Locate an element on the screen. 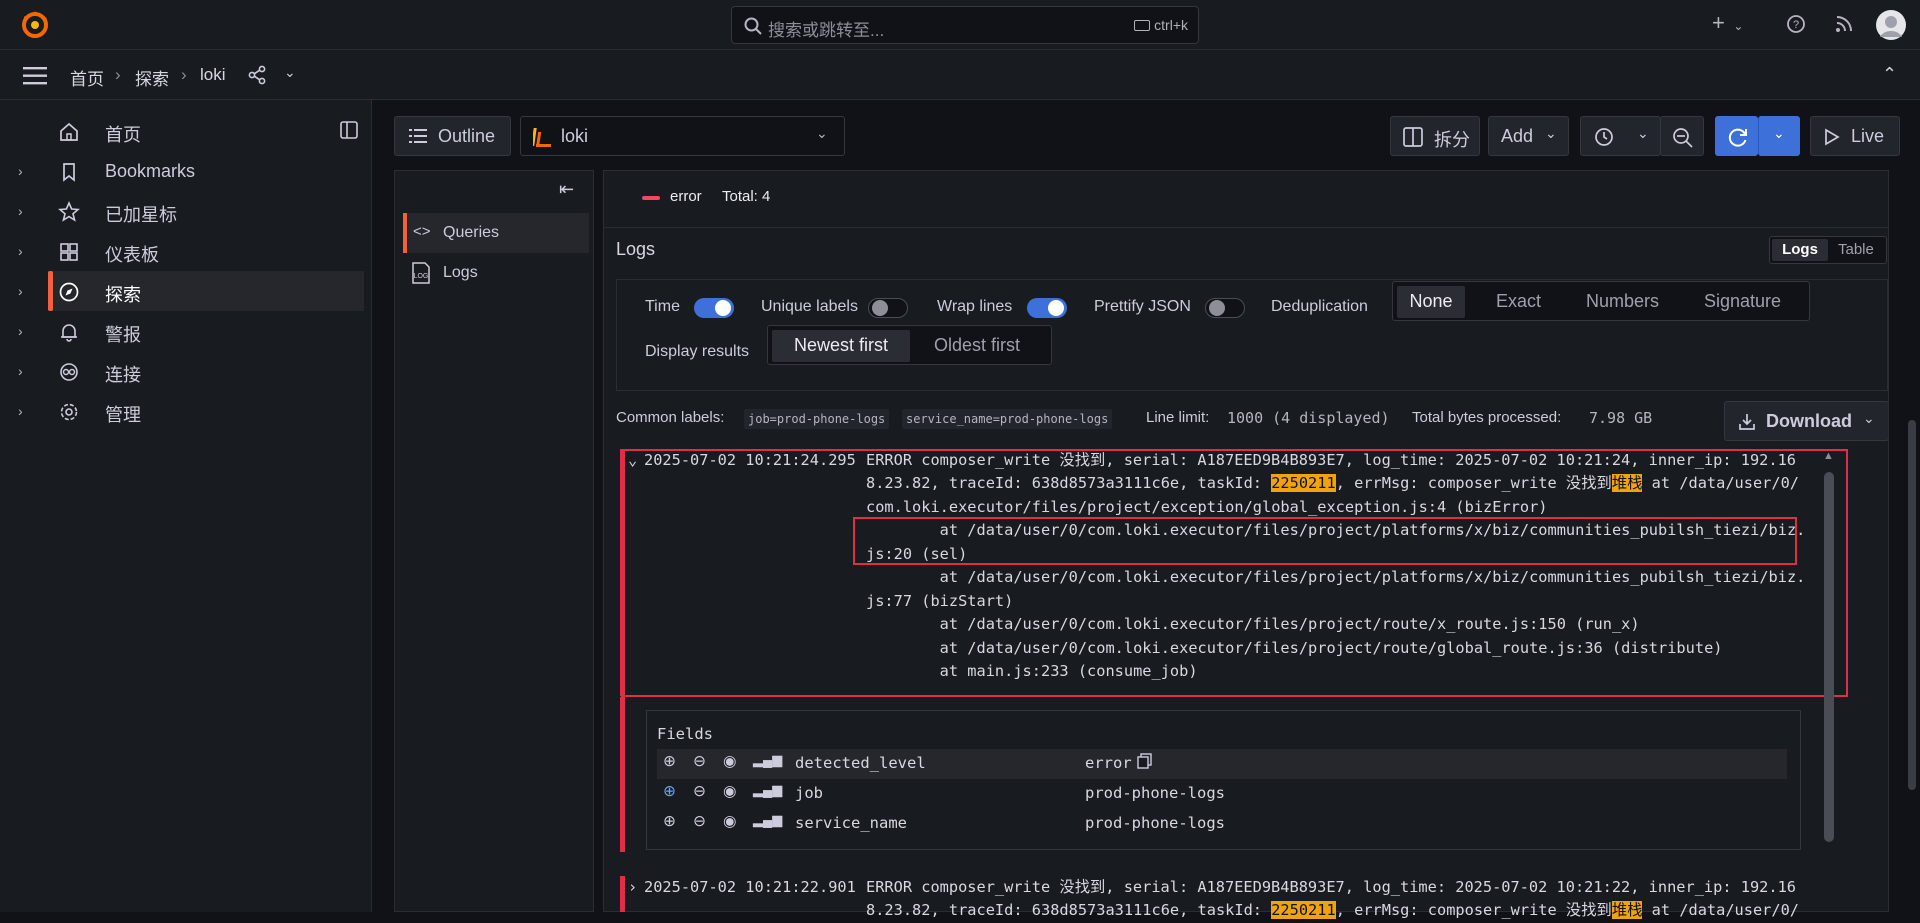 The image size is (1920, 923). unique-labels-toggle is located at coordinates (888, 308).